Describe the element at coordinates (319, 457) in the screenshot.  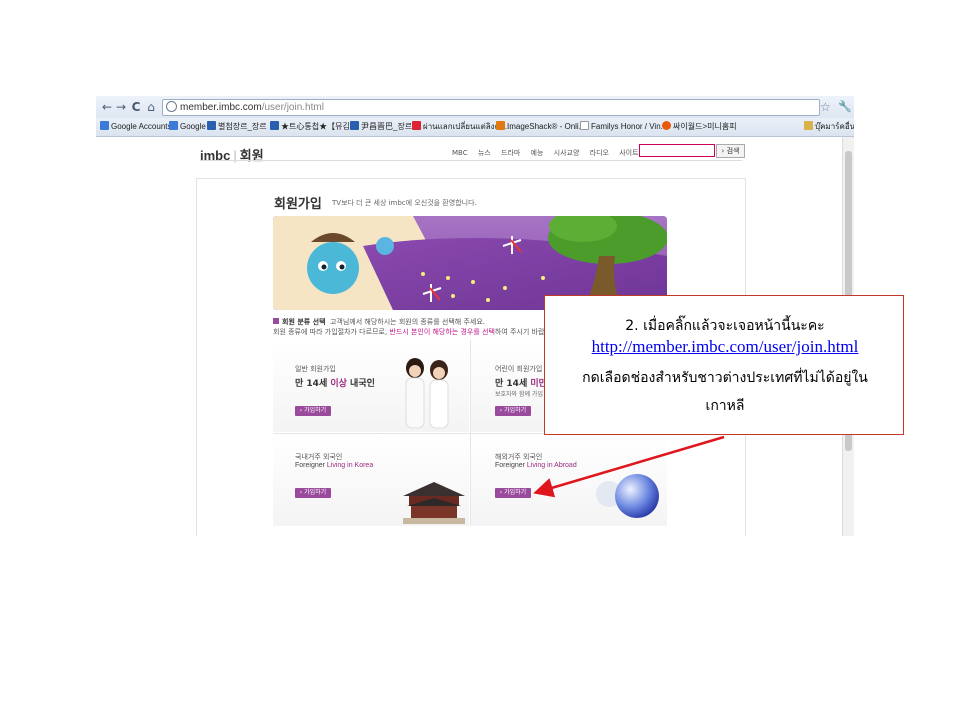
I see `card-small-label: 국내거주 외국인` at that location.